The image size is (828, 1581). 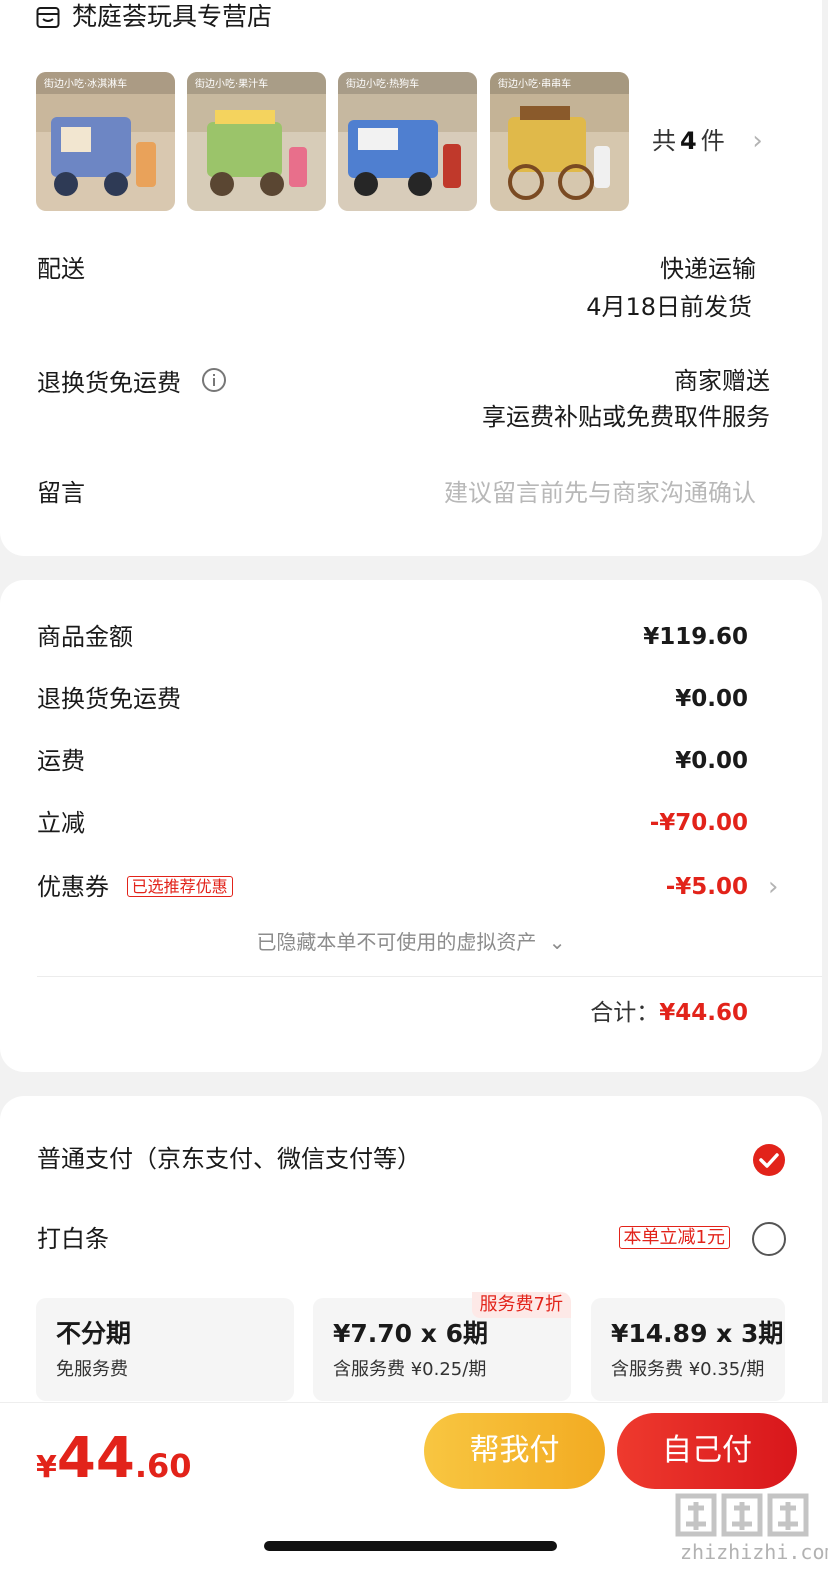 I want to click on plan-title: ¥14.89 x 3期, so click(x=697, y=1333).